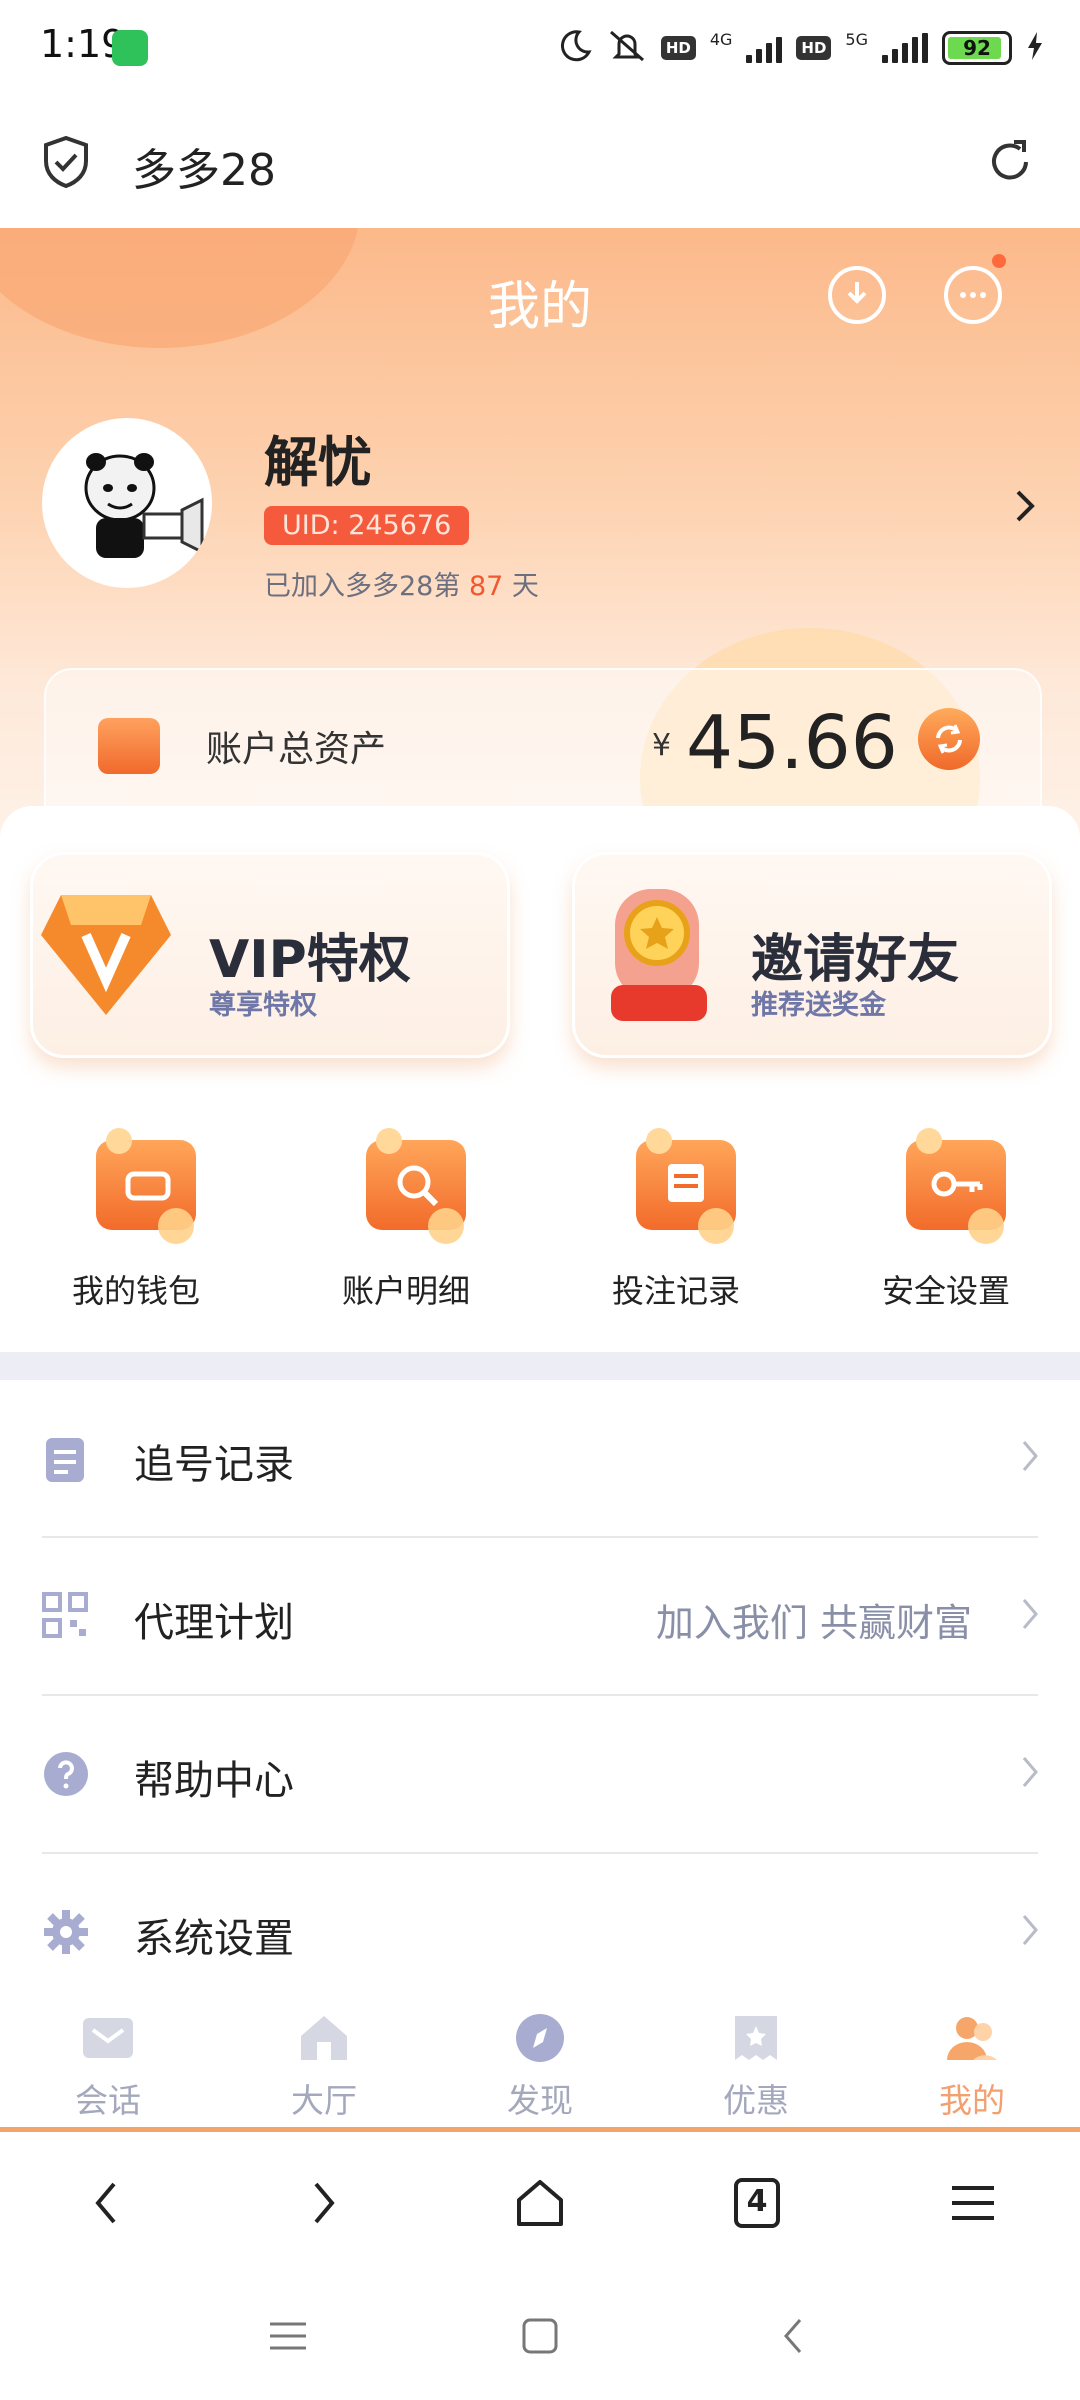  Describe the element at coordinates (324, 2038) in the screenshot. I see `house-icon` at that location.